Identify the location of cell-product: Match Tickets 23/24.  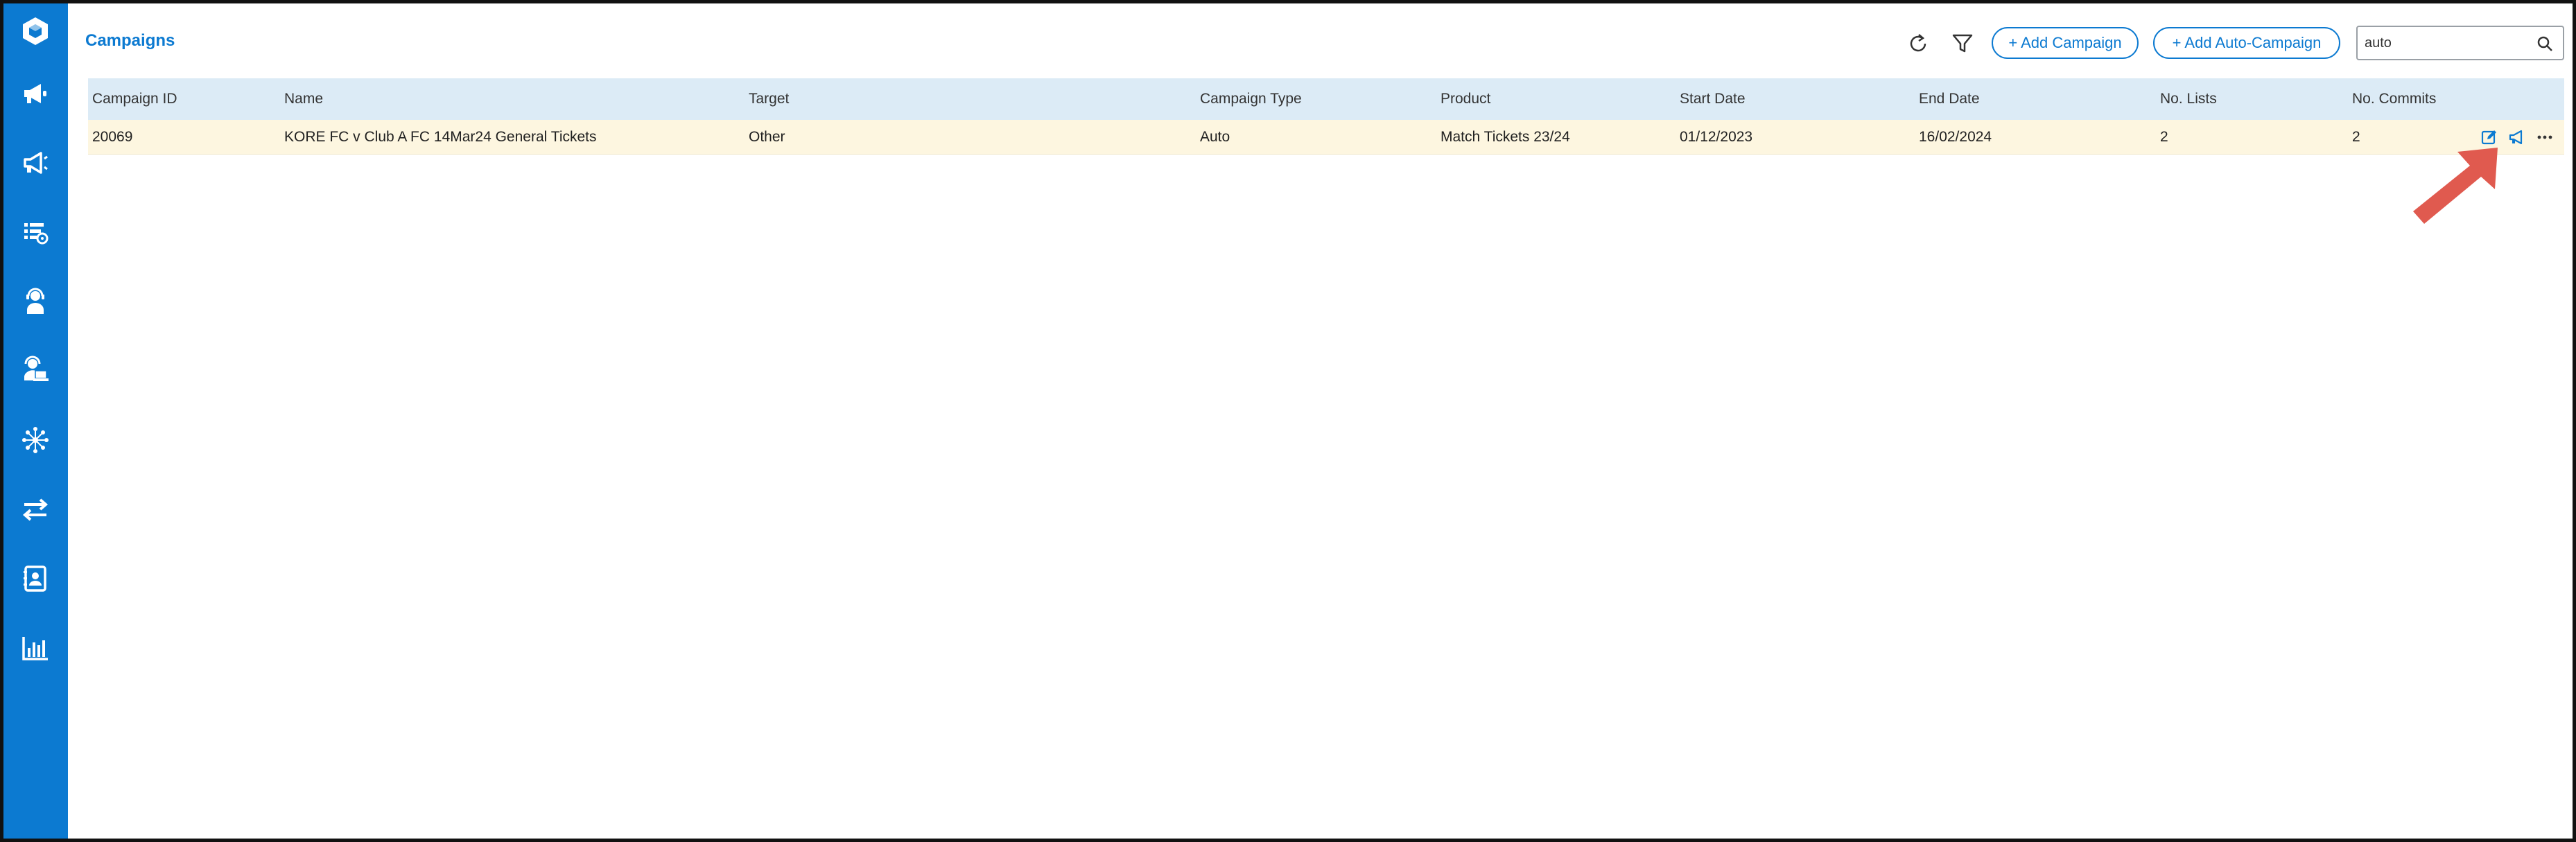
(1505, 136).